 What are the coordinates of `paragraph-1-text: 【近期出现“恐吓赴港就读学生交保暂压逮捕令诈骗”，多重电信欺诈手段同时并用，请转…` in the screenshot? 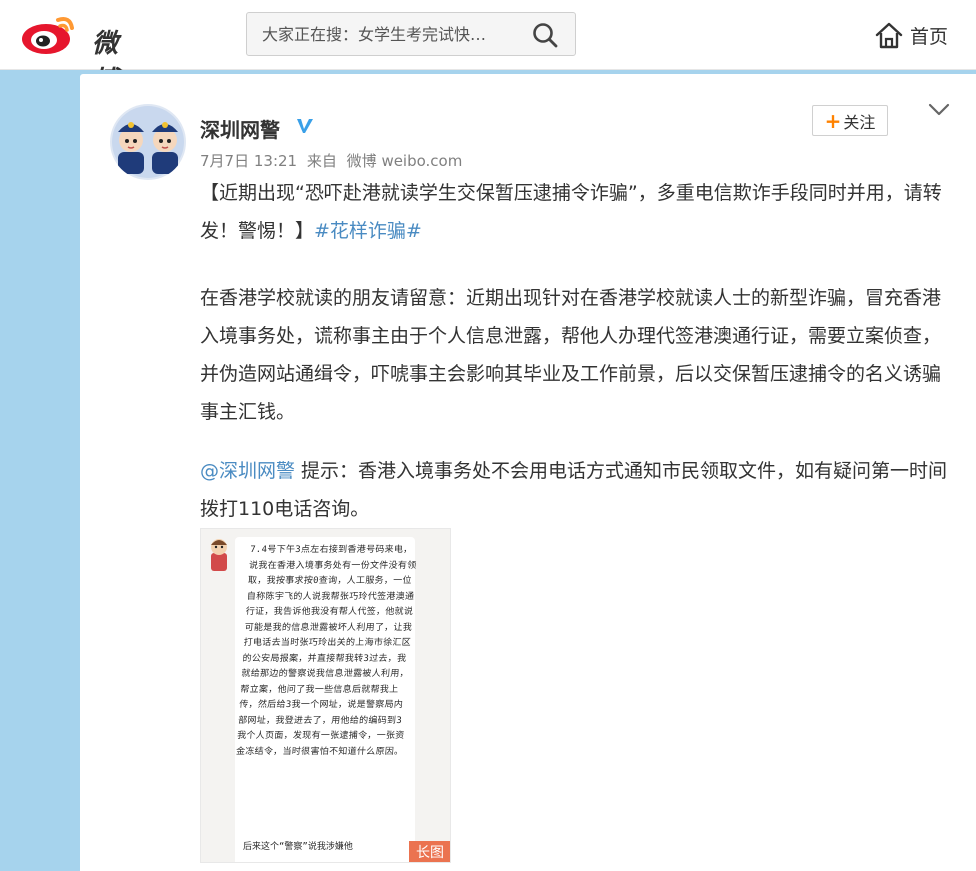 It's located at (571, 212).